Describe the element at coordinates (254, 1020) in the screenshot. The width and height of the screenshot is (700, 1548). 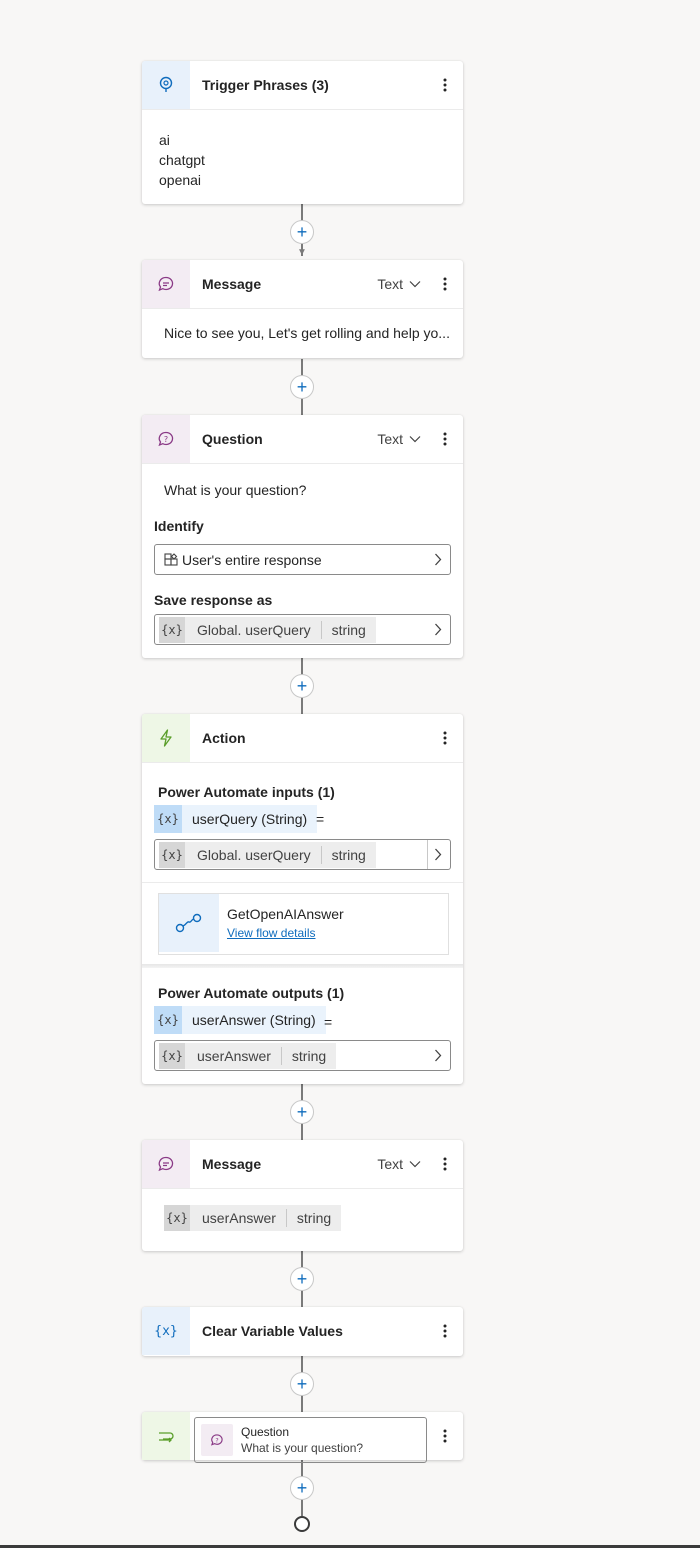
I see `output-parameter-name: userAnswer (String)` at that location.